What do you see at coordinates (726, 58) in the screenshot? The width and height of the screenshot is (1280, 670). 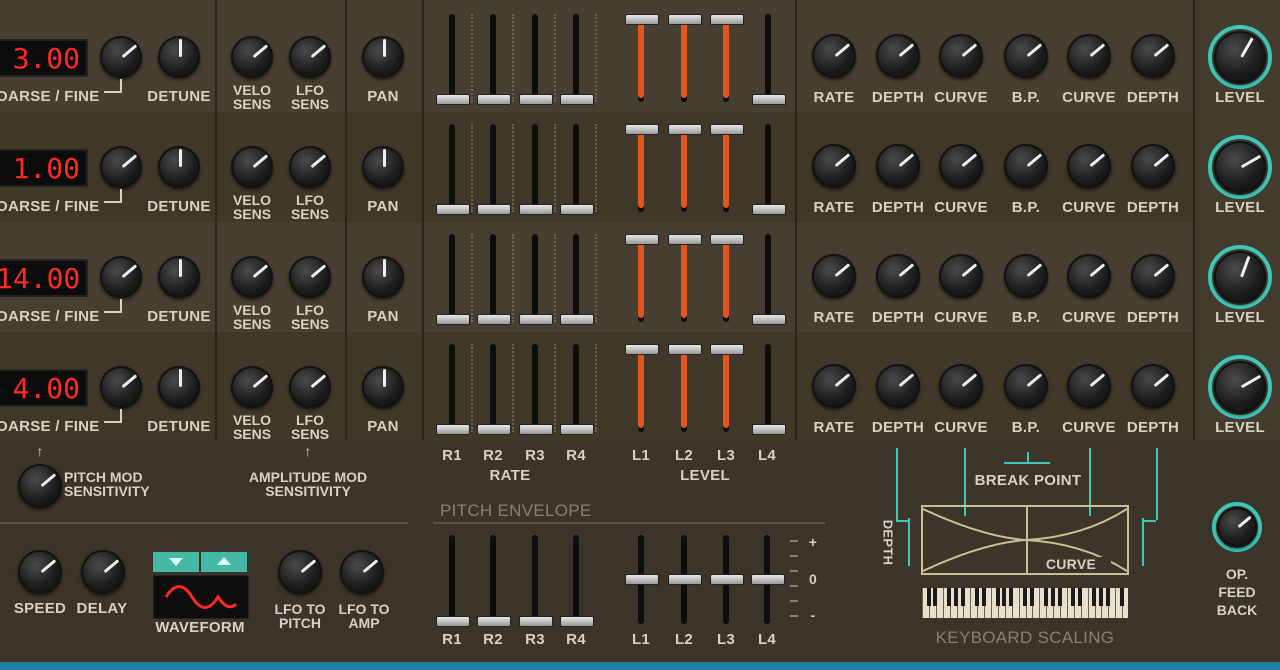 I see `level-slider-3-fill` at bounding box center [726, 58].